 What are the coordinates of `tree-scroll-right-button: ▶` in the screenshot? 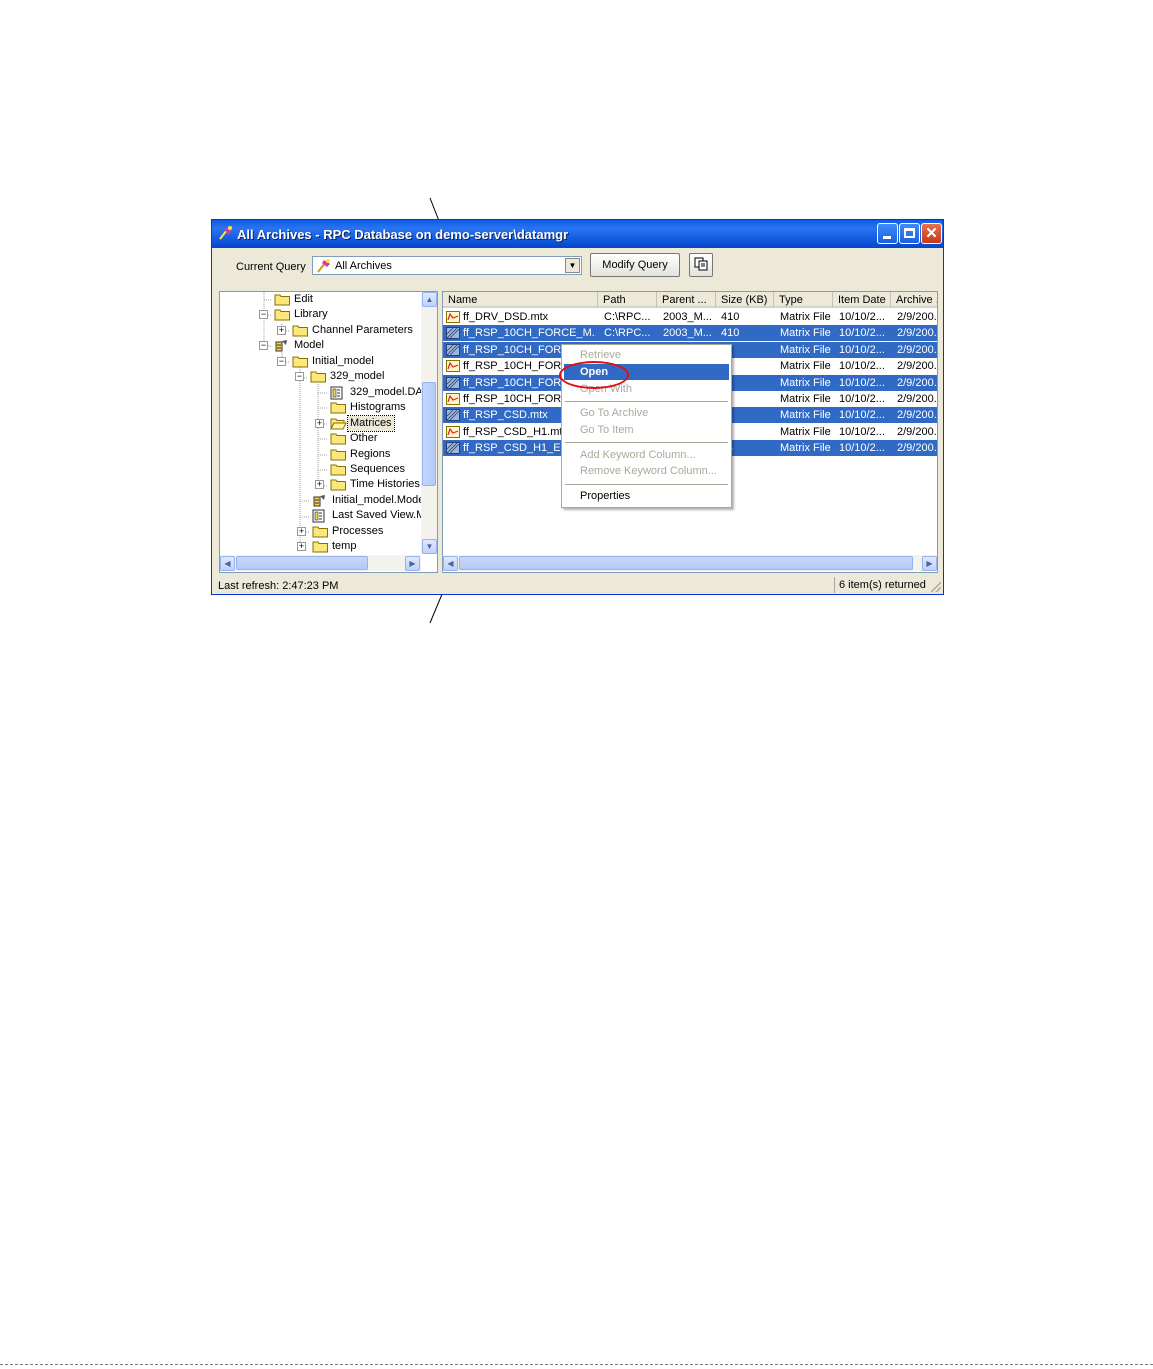 It's located at (412, 563).